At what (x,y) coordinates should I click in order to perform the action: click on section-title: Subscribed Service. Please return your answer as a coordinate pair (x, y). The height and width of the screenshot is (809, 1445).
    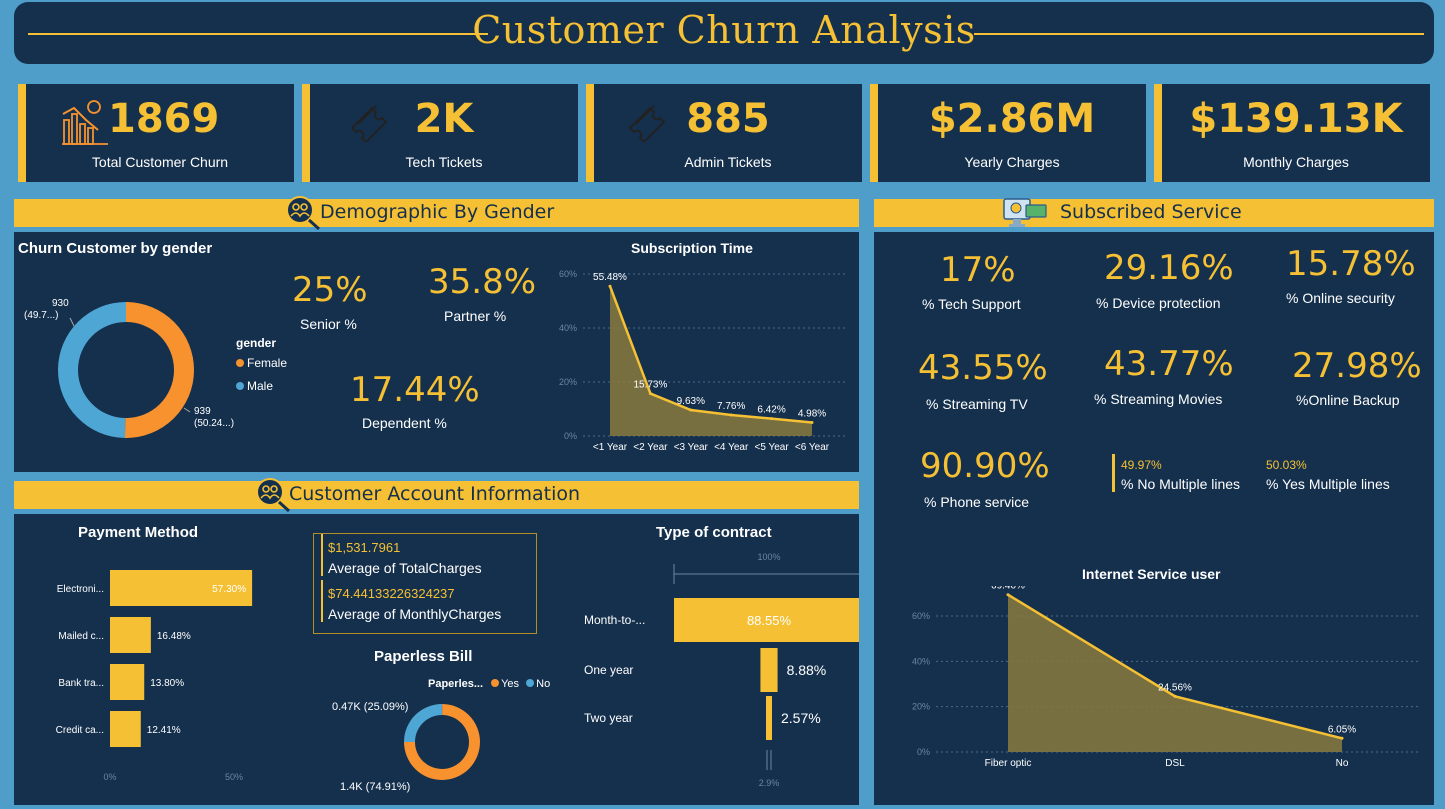
    Looking at the image, I should click on (1151, 212).